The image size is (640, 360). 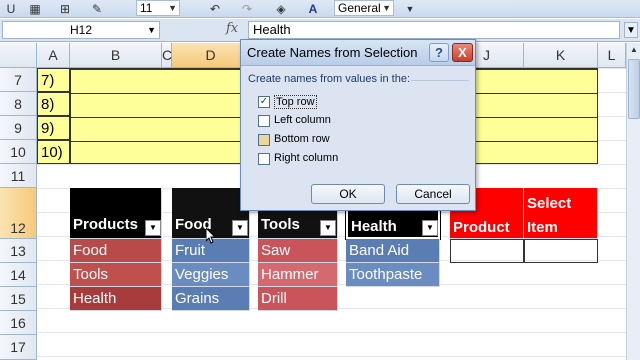 What do you see at coordinates (53, 55) in the screenshot?
I see `column-header: A` at bounding box center [53, 55].